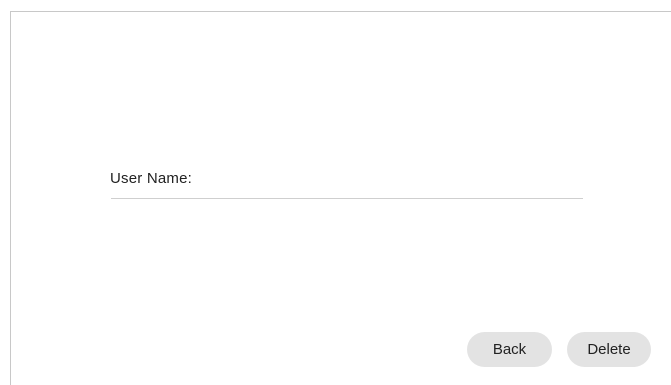 The height and width of the screenshot is (385, 671). Describe the element at coordinates (509, 349) in the screenshot. I see `back-button: Back` at that location.